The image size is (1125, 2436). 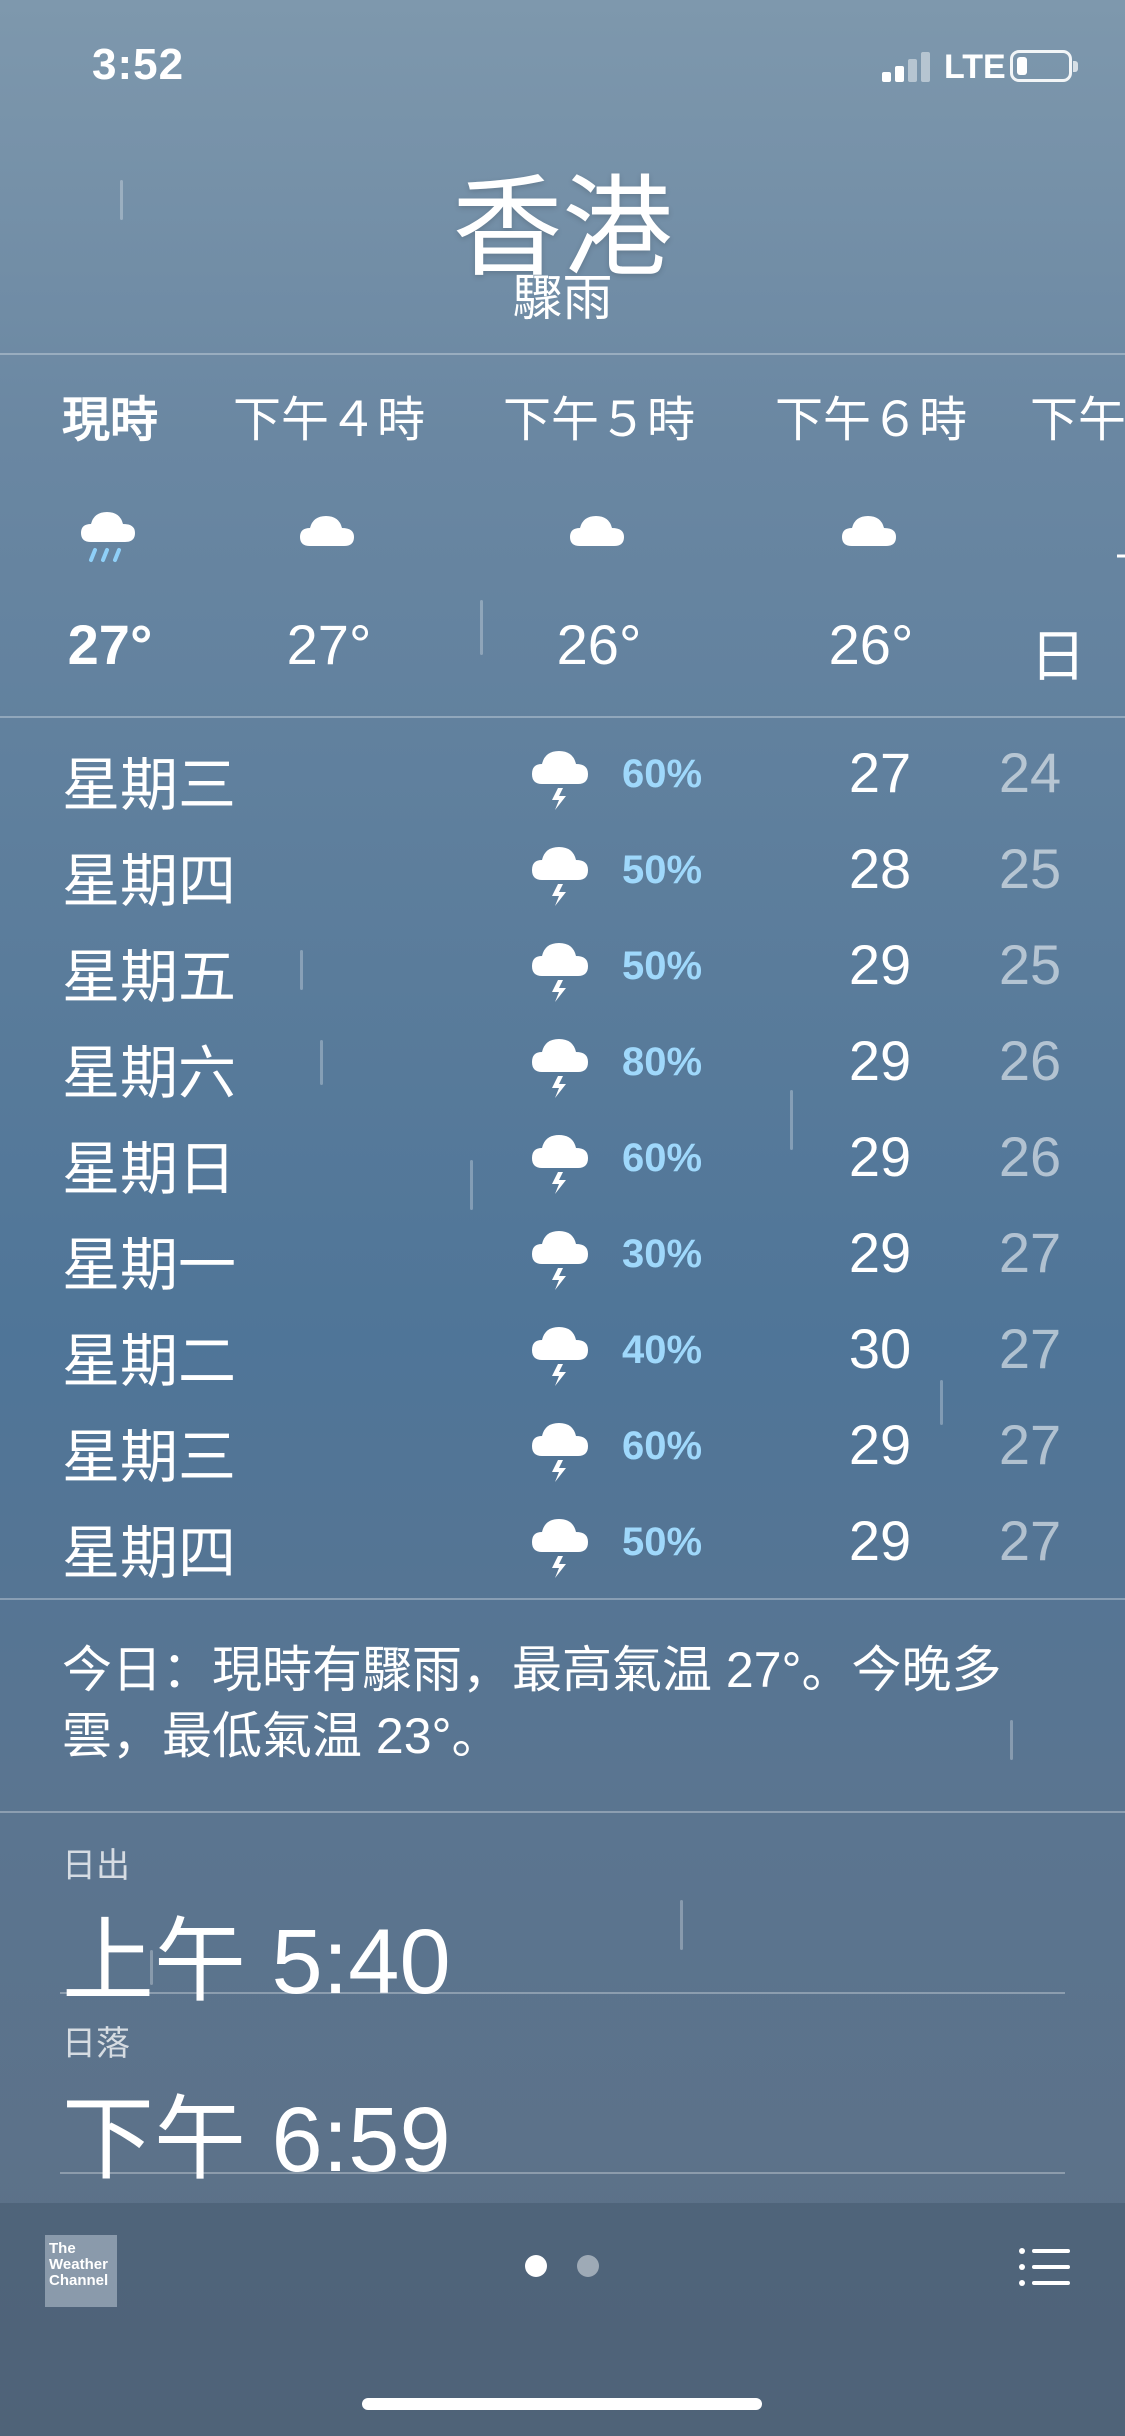 I want to click on sunset-icon, so click(x=1077, y=537).